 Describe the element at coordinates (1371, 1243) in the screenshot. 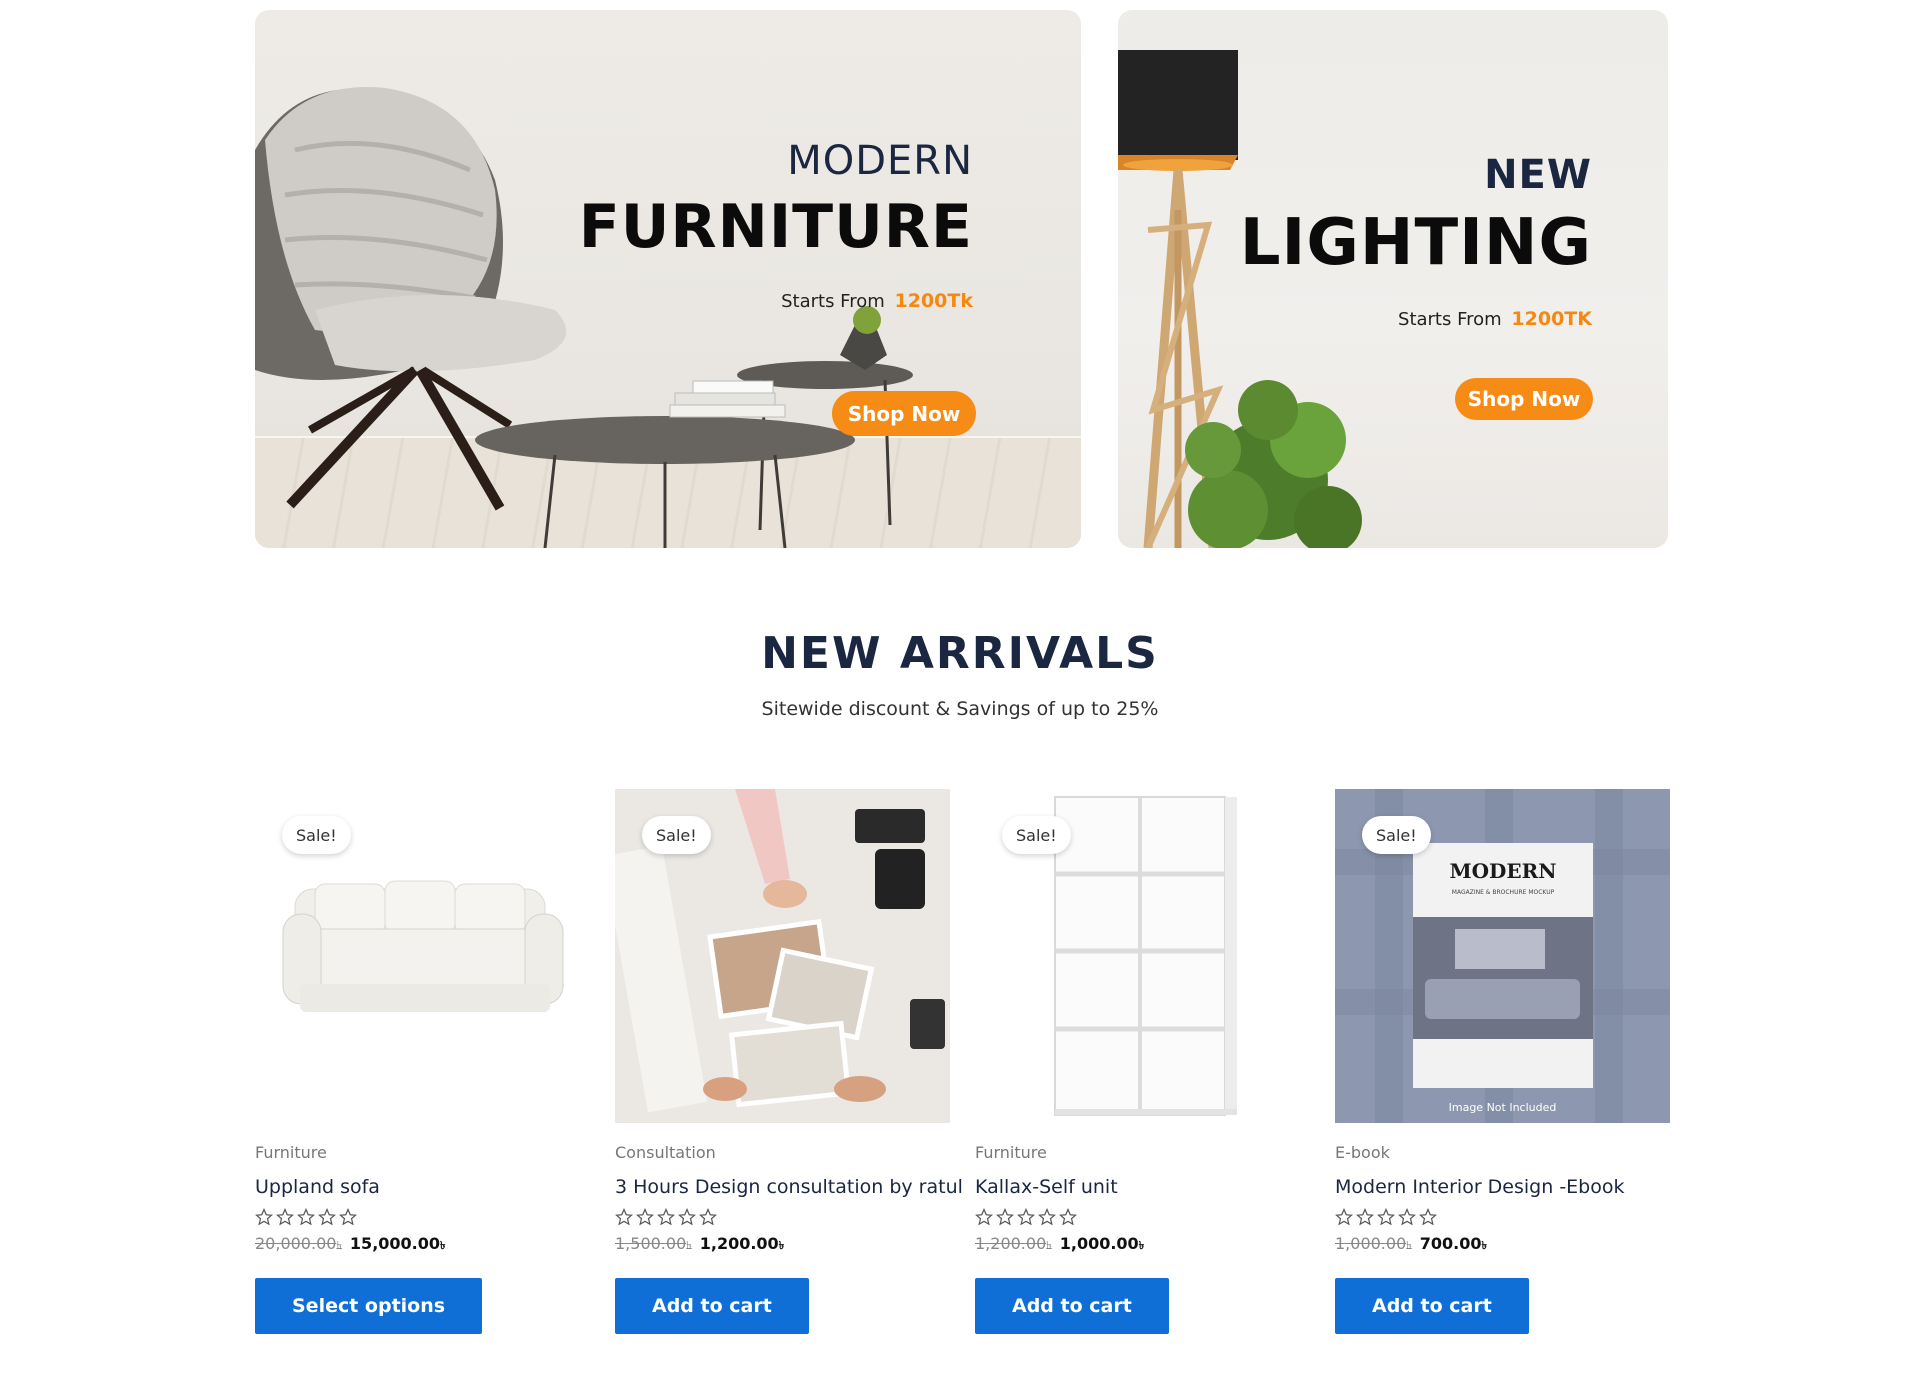

I see `old-price-value: 1,000.00` at that location.